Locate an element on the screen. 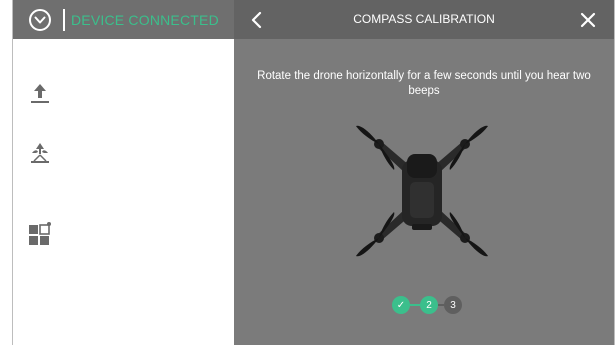 This screenshot has height=345, width=615. step-indicator-current: 2 is located at coordinates (429, 305).